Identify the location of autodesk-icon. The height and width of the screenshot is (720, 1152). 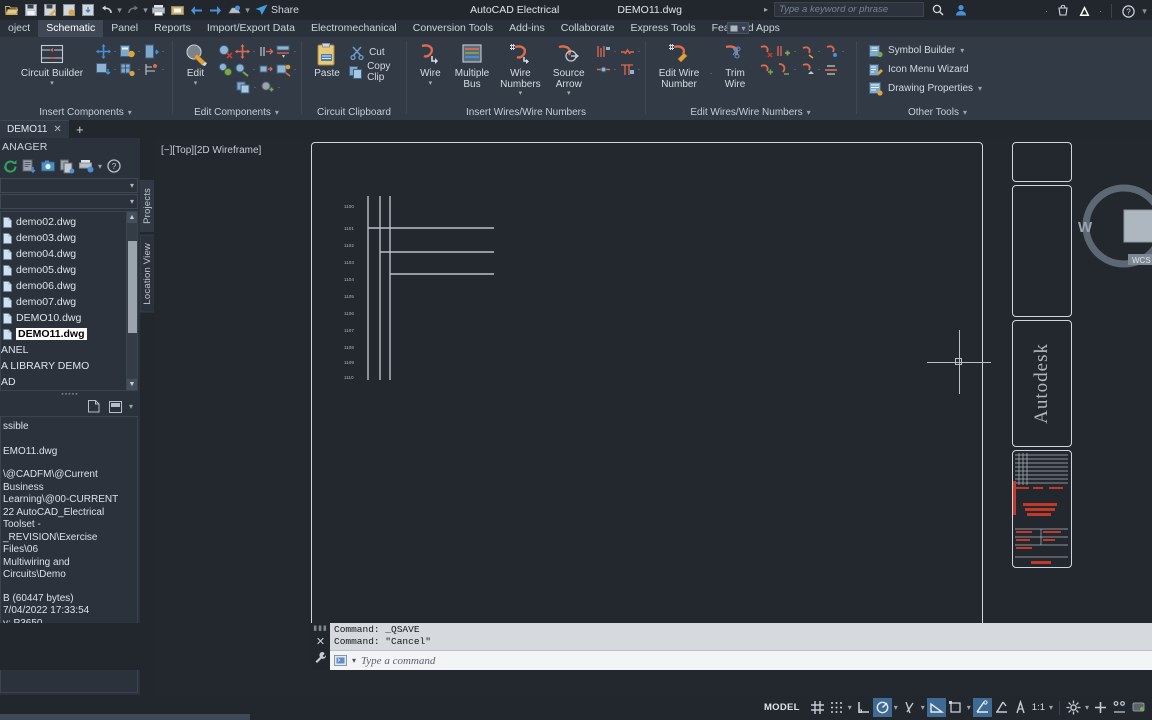
(1084, 11).